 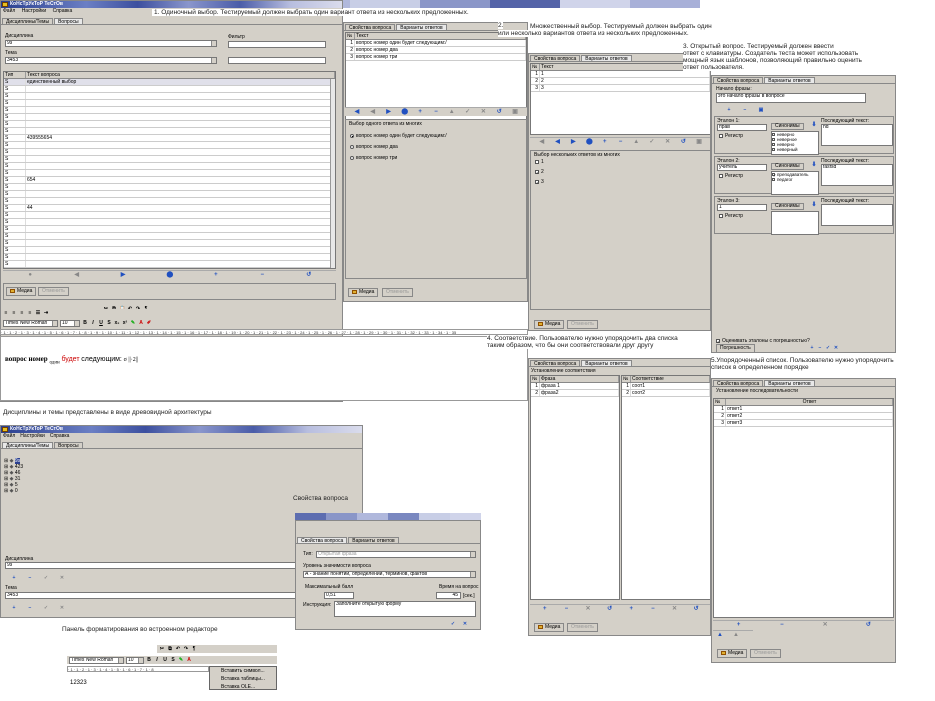 I want to click on table-row: 2 вопрос номер два, so click(x=436, y=50).